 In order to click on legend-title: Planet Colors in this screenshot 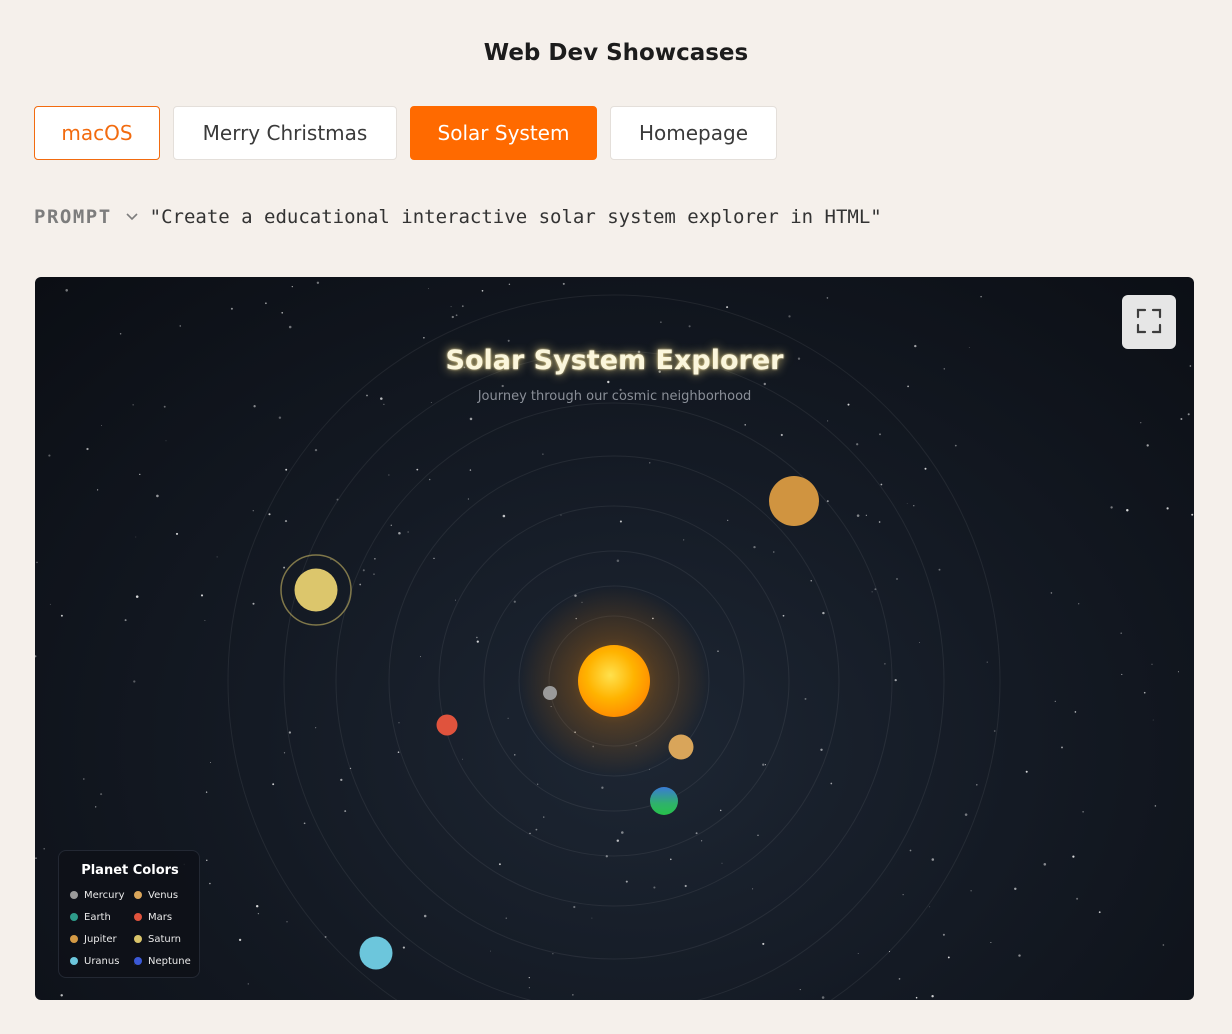, I will do `click(130, 870)`.